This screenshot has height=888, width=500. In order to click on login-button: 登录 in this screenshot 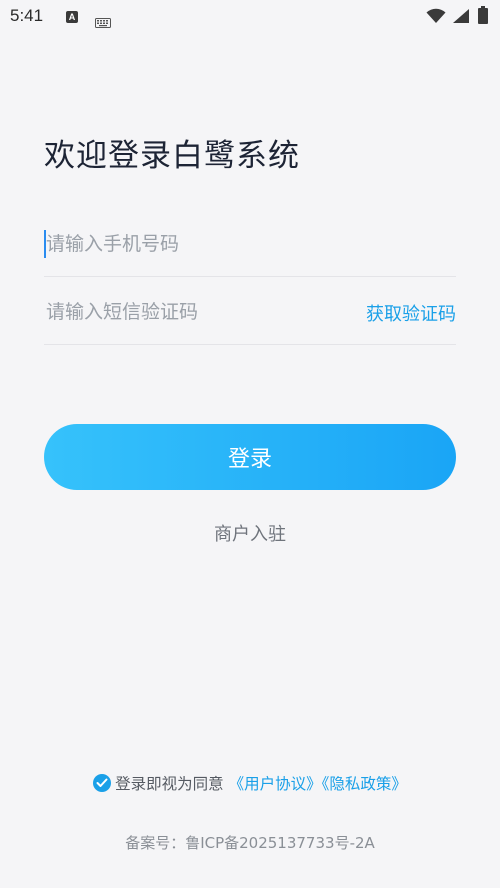, I will do `click(250, 457)`.